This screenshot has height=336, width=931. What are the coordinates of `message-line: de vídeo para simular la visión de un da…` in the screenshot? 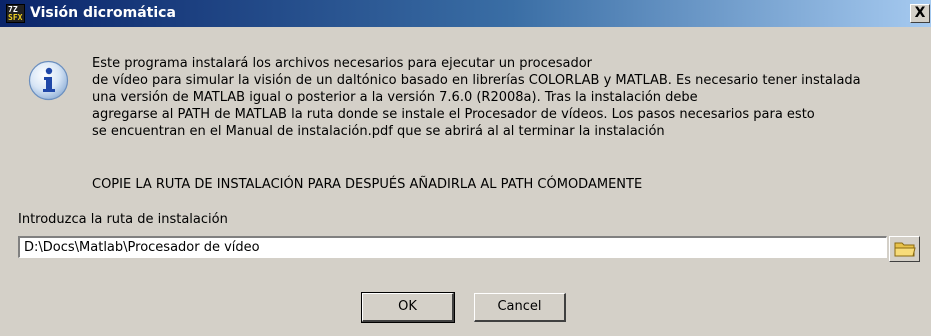 It's located at (476, 80).